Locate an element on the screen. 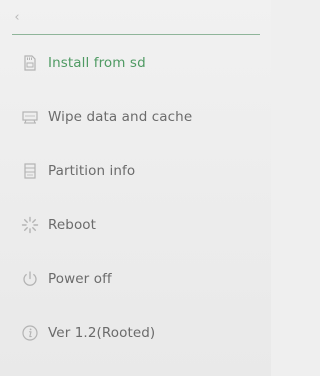 The height and width of the screenshot is (376, 320). sd-card-icon is located at coordinates (30, 63).